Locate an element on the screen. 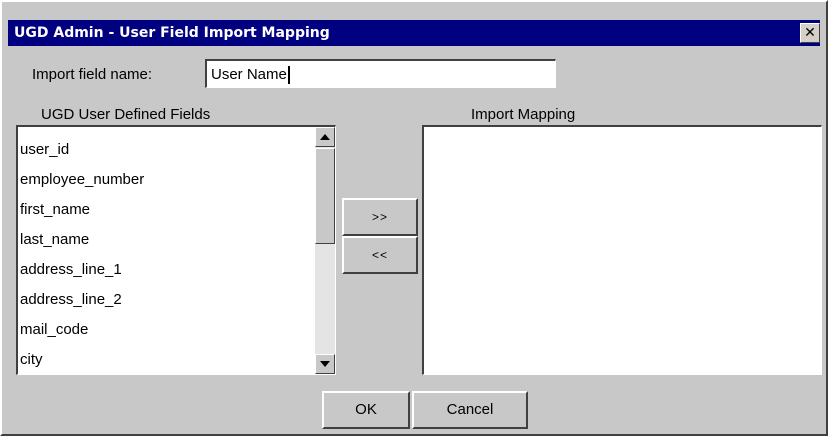 The image size is (828, 436). scroll-thumb is located at coordinates (325, 196).